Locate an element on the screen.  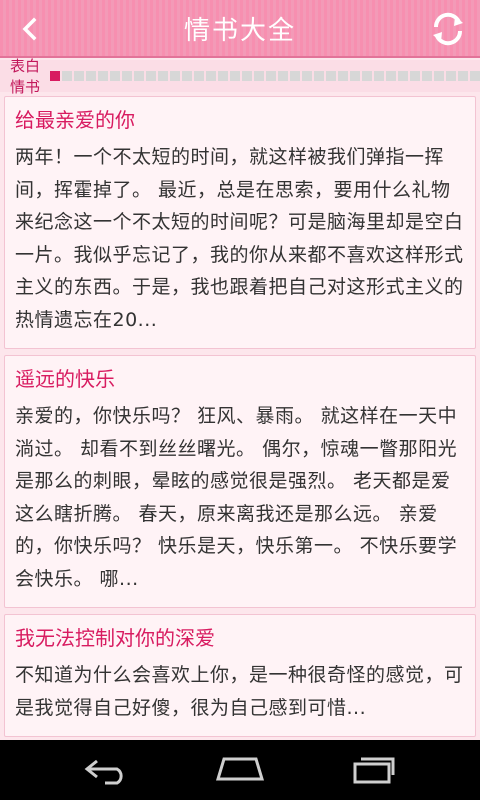
progress-segment-active is located at coordinates (55, 76).